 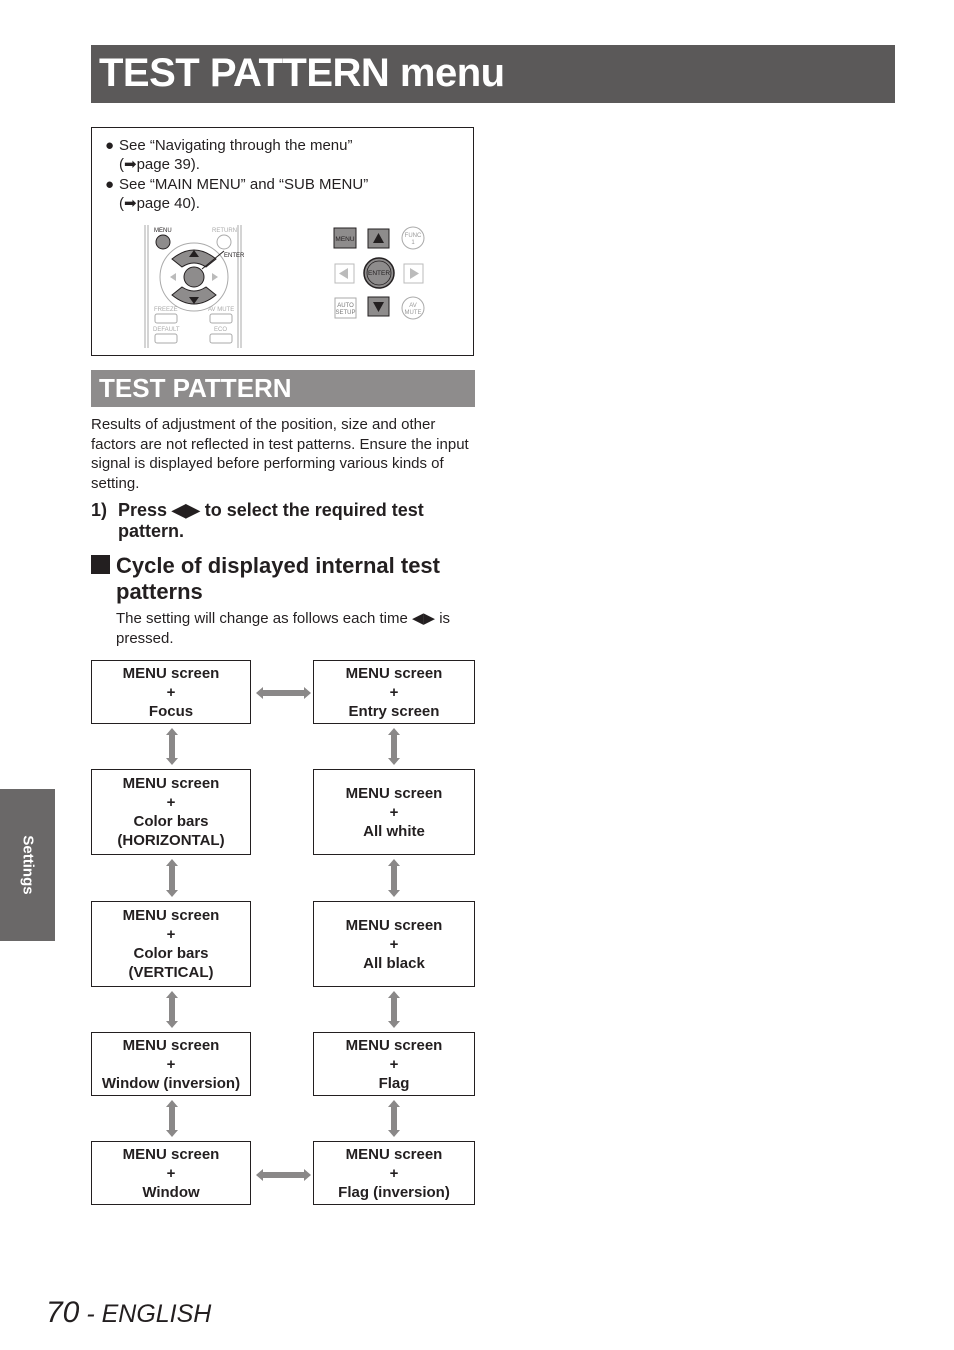 I want to click on flow-arrows, so click(x=283, y=934).